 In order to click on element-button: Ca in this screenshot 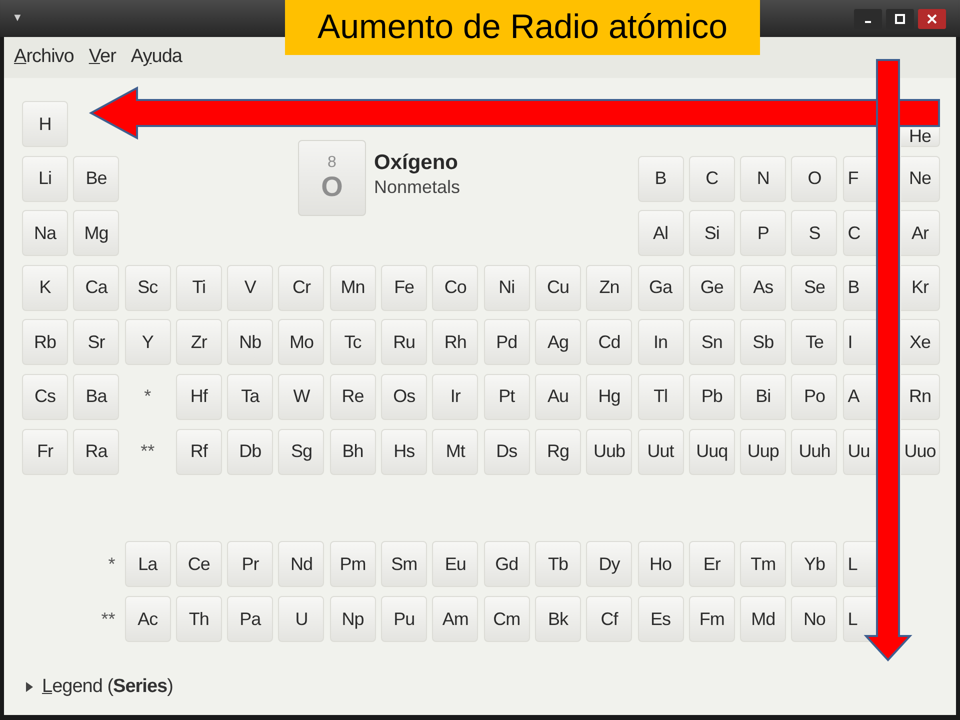, I will do `click(96, 287)`.